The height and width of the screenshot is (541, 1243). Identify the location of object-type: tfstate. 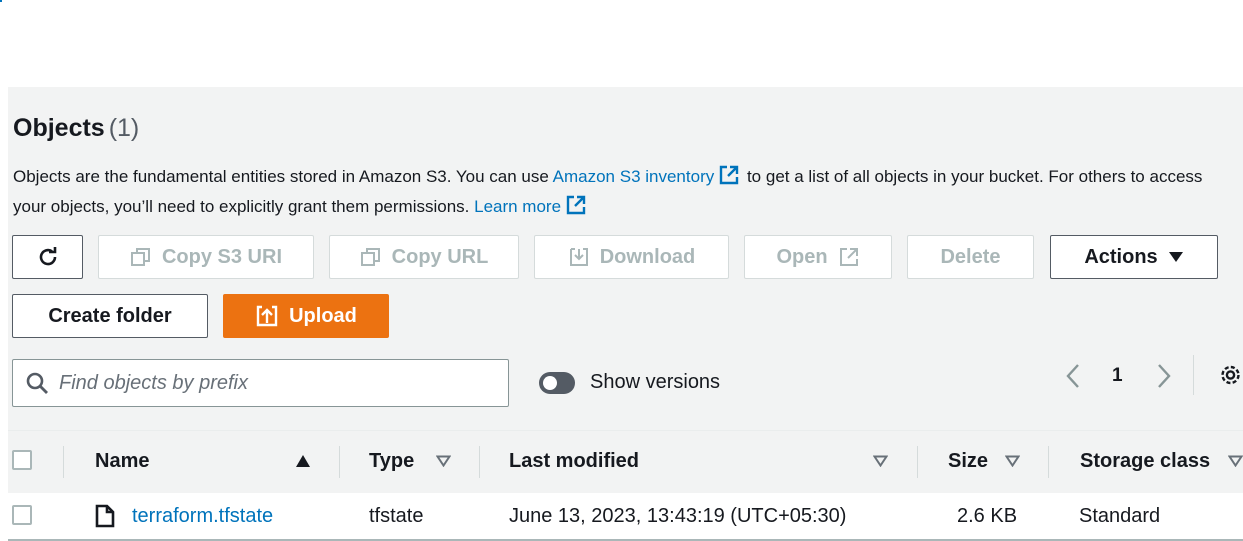
(396, 516).